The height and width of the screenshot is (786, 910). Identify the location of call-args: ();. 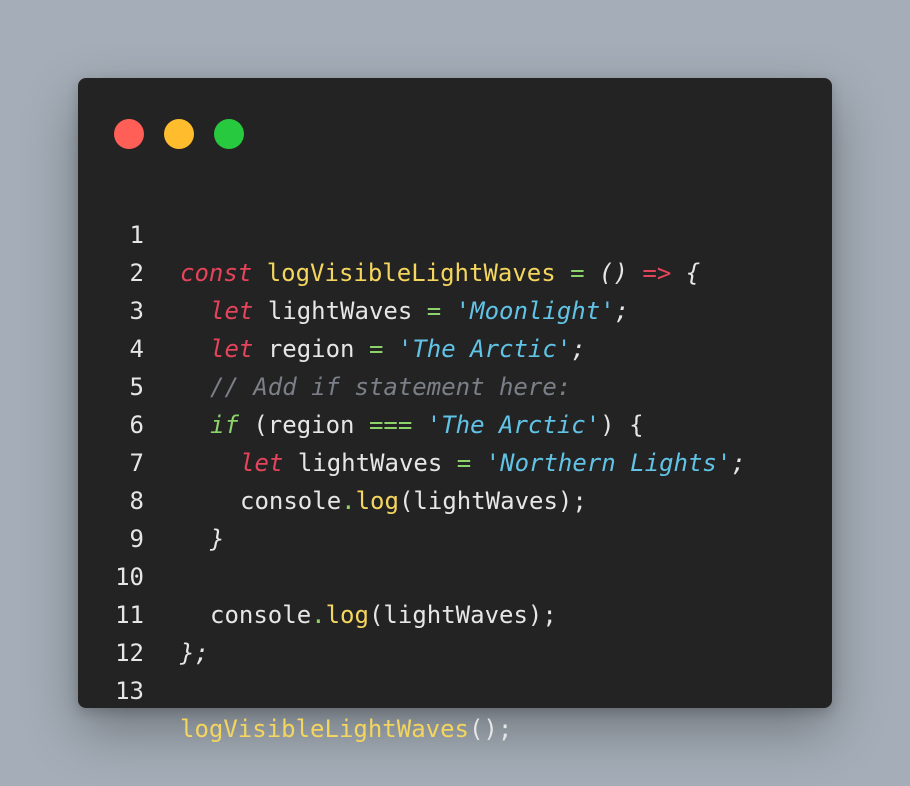
(490, 729).